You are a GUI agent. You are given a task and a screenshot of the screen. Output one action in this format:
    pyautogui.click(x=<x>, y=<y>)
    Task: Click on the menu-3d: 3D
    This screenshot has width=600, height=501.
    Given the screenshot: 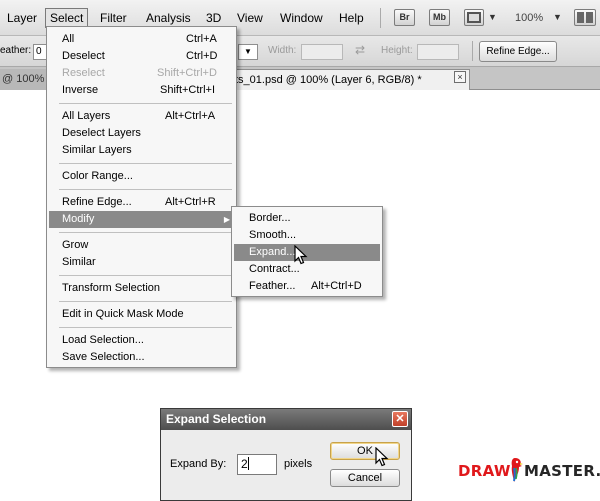 What is the action you would take?
    pyautogui.click(x=213, y=18)
    